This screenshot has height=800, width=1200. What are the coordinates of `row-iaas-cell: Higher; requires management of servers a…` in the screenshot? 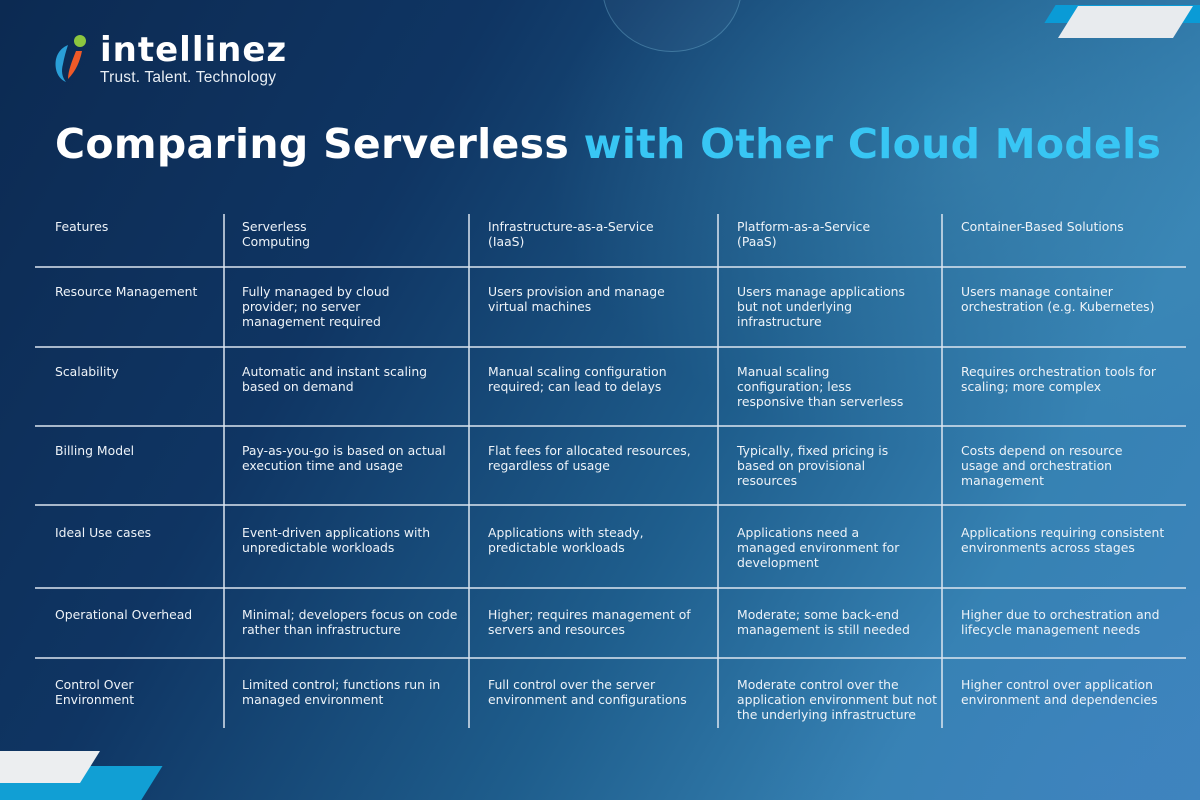 It's located at (589, 622).